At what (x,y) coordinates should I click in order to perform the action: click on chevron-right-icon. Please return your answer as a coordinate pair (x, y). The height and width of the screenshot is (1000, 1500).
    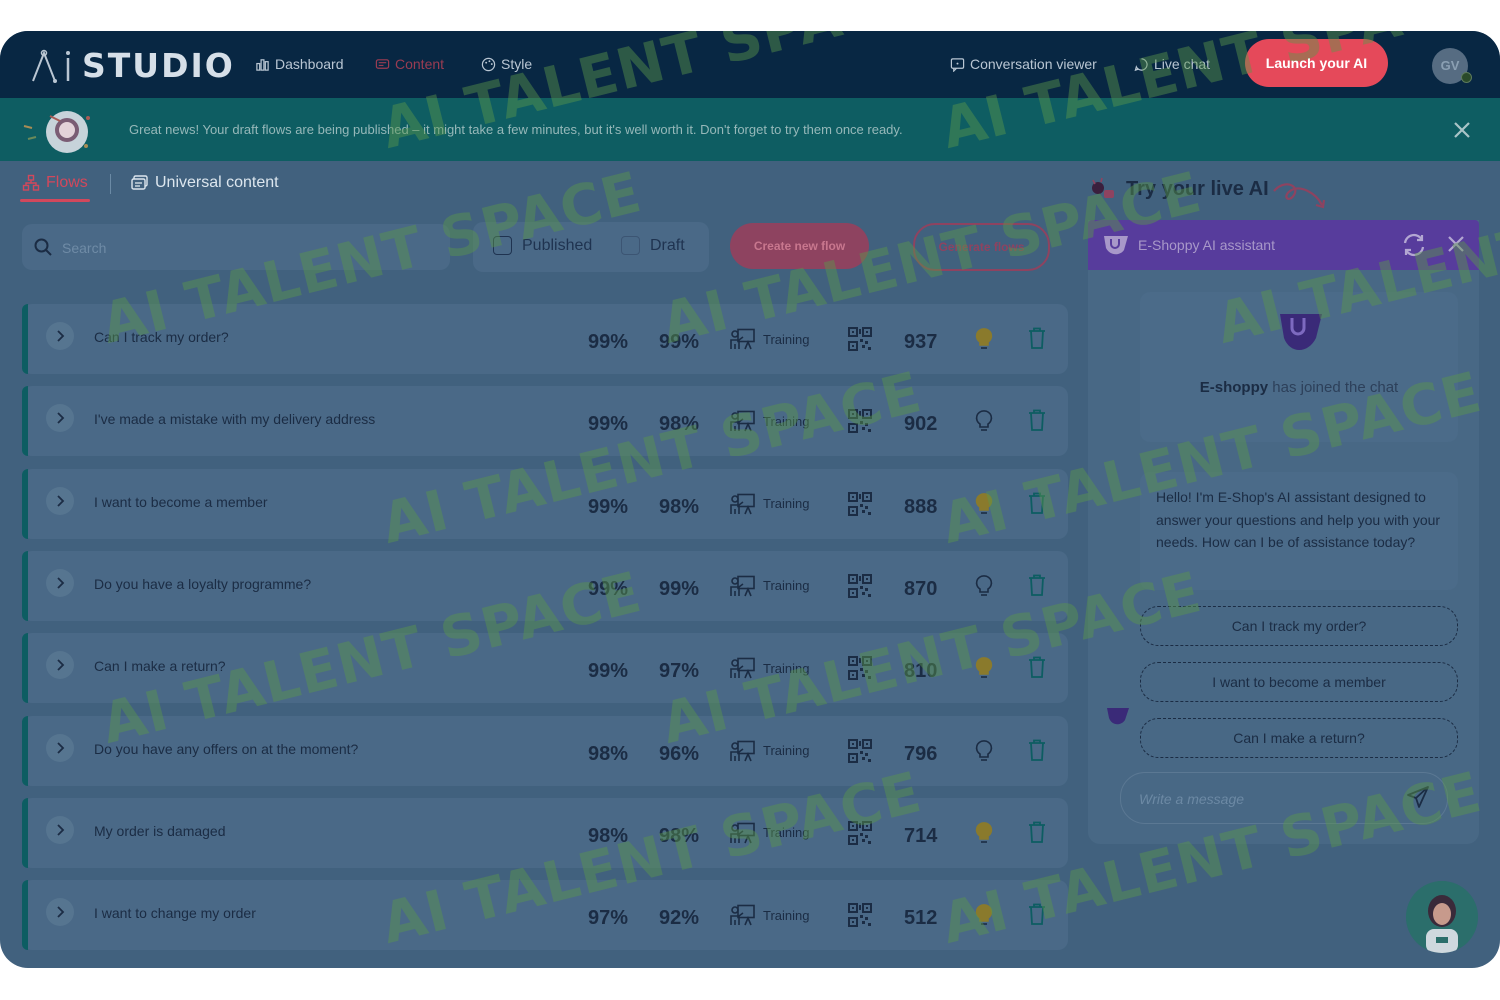
    Looking at the image, I should click on (61, 583).